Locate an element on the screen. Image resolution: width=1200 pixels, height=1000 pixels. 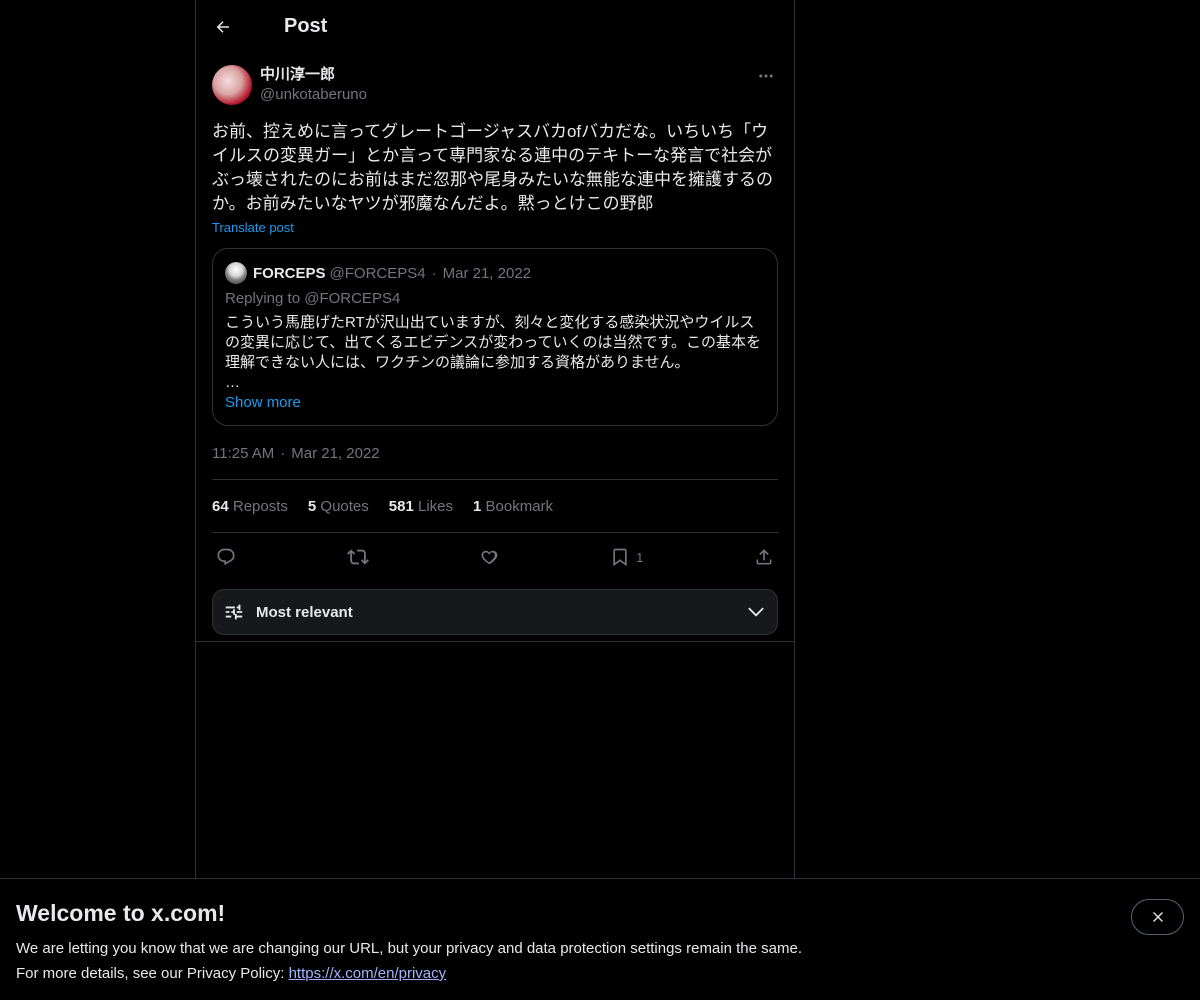
chevron-down-icon is located at coordinates (756, 612).